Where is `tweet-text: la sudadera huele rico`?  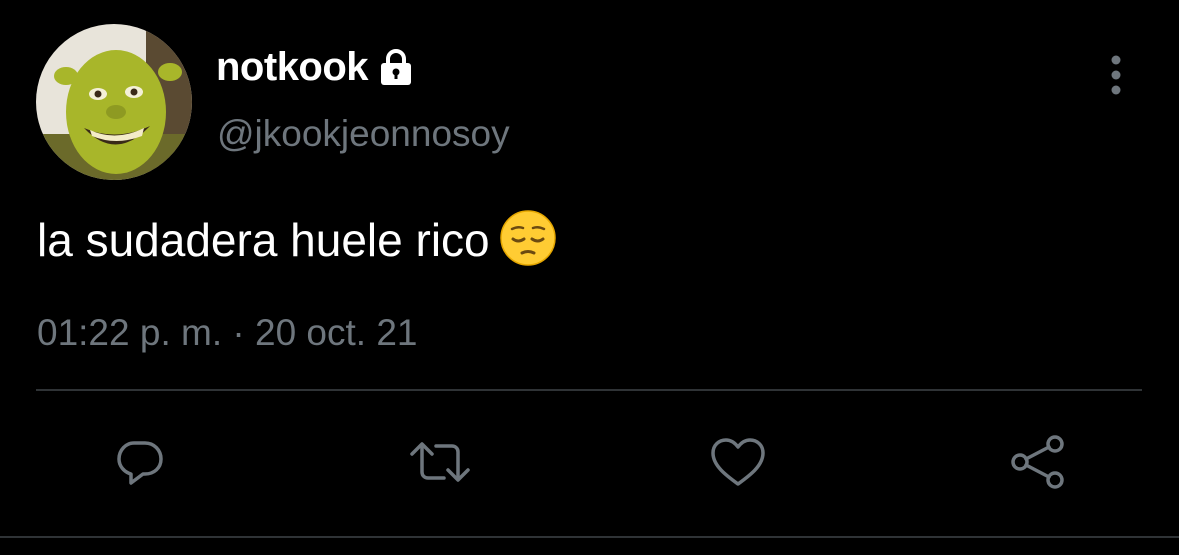 tweet-text: la sudadera huele rico is located at coordinates (296, 239).